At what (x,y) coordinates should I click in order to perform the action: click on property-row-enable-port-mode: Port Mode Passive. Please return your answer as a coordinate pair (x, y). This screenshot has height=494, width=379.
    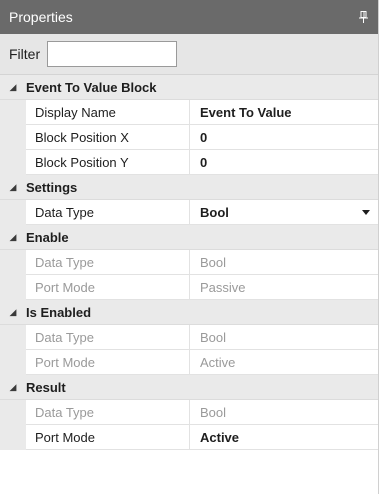
    Looking at the image, I should click on (189, 287).